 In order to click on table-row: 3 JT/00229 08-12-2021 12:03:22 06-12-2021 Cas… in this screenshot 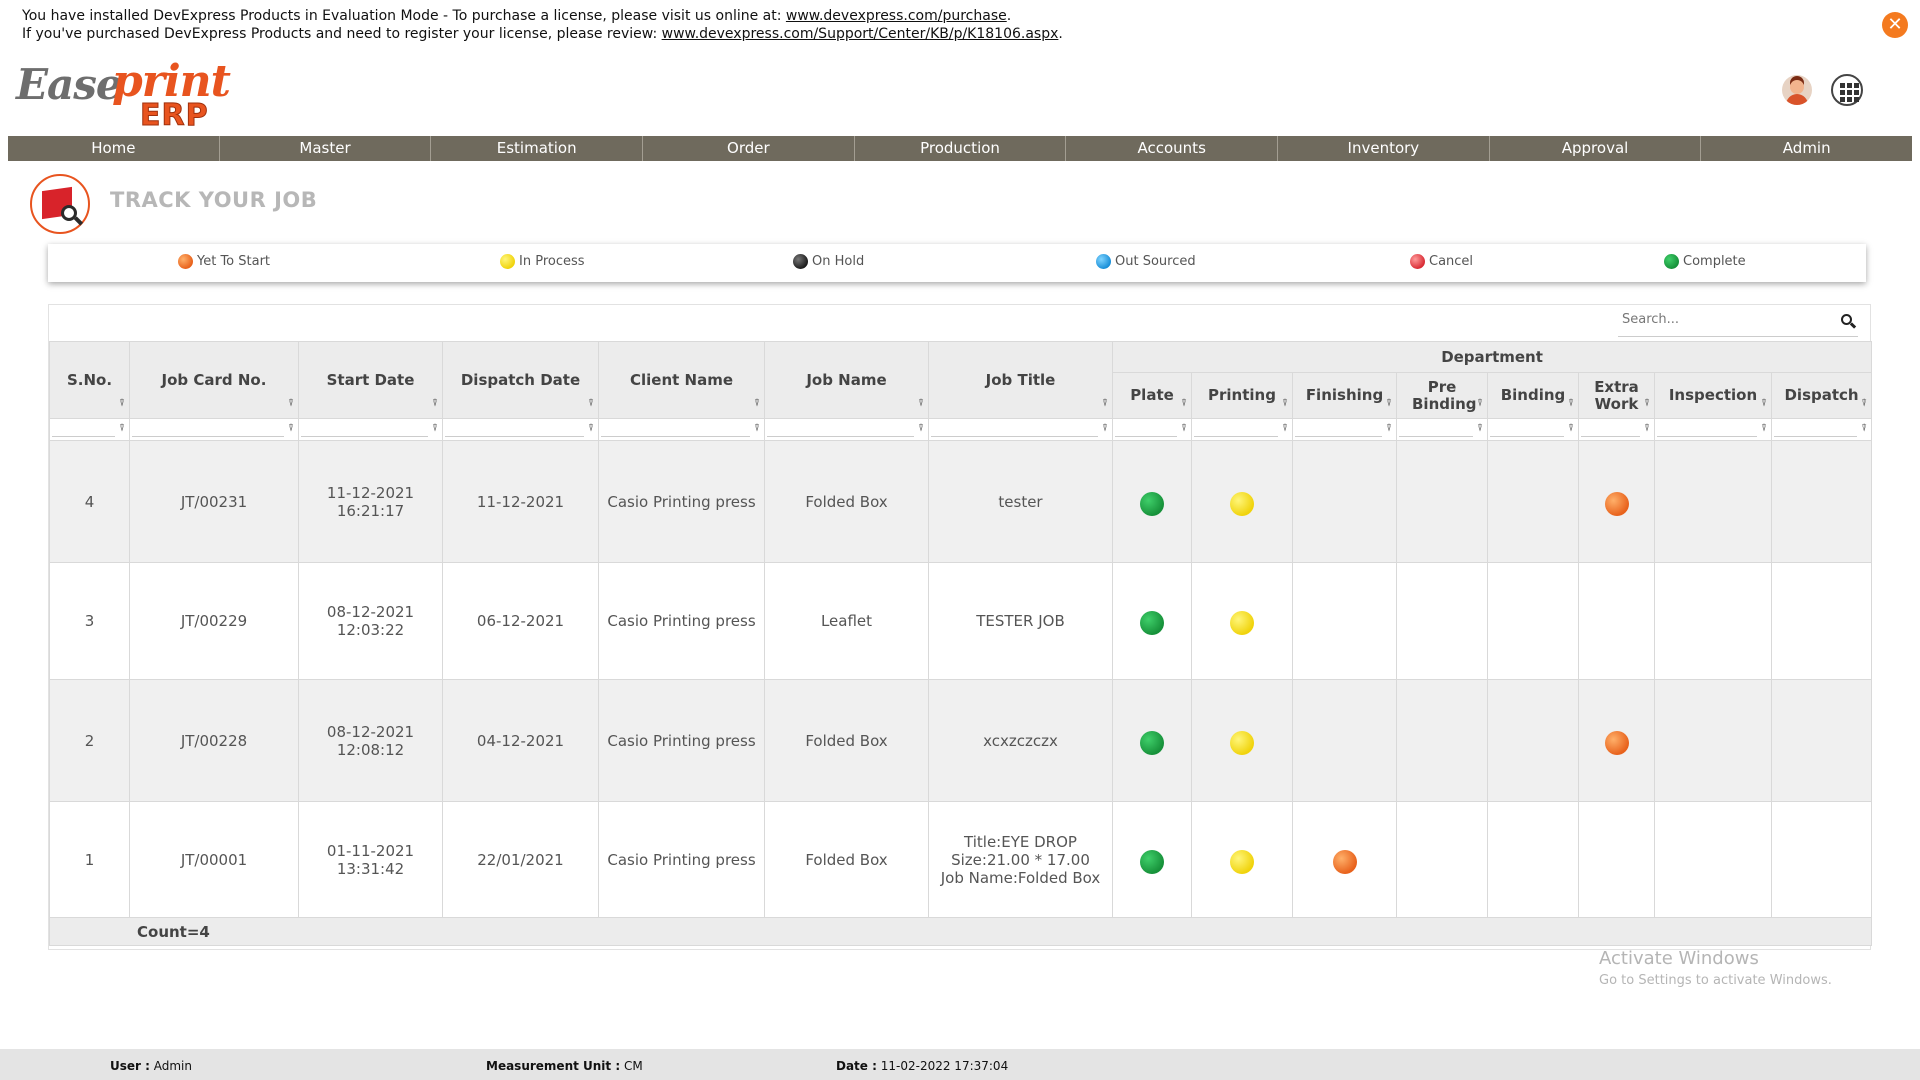, I will do `click(961, 621)`.